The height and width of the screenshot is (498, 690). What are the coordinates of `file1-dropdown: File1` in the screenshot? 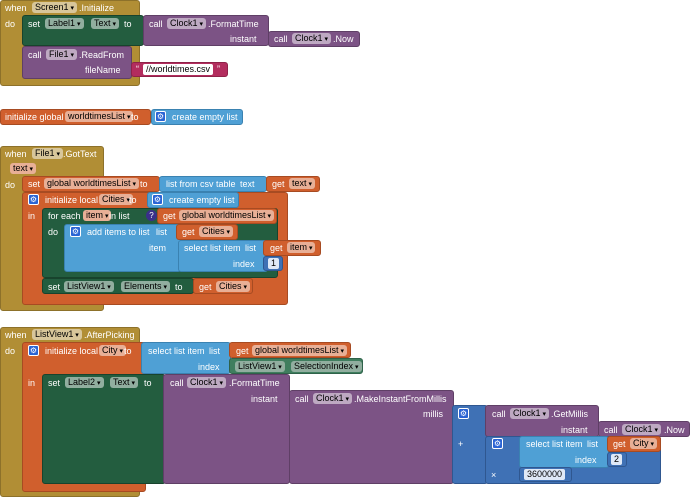 It's located at (61, 54).